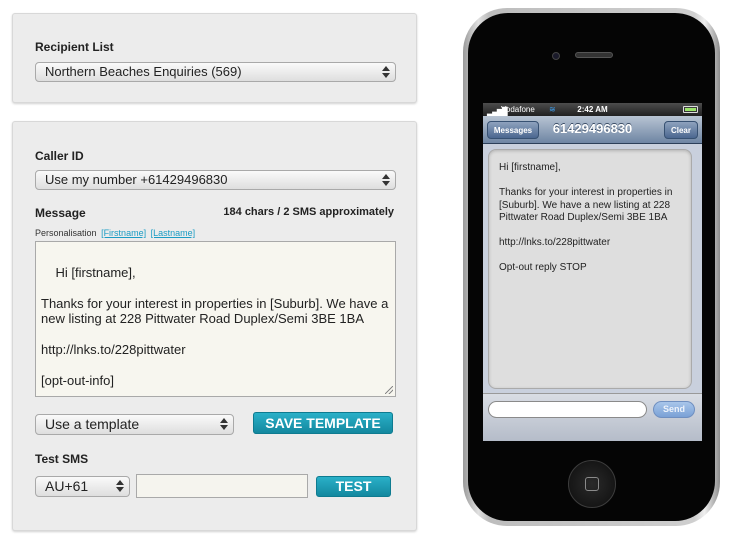 The height and width of the screenshot is (538, 740). Describe the element at coordinates (353, 486) in the screenshot. I see `test-button: TEST` at that location.